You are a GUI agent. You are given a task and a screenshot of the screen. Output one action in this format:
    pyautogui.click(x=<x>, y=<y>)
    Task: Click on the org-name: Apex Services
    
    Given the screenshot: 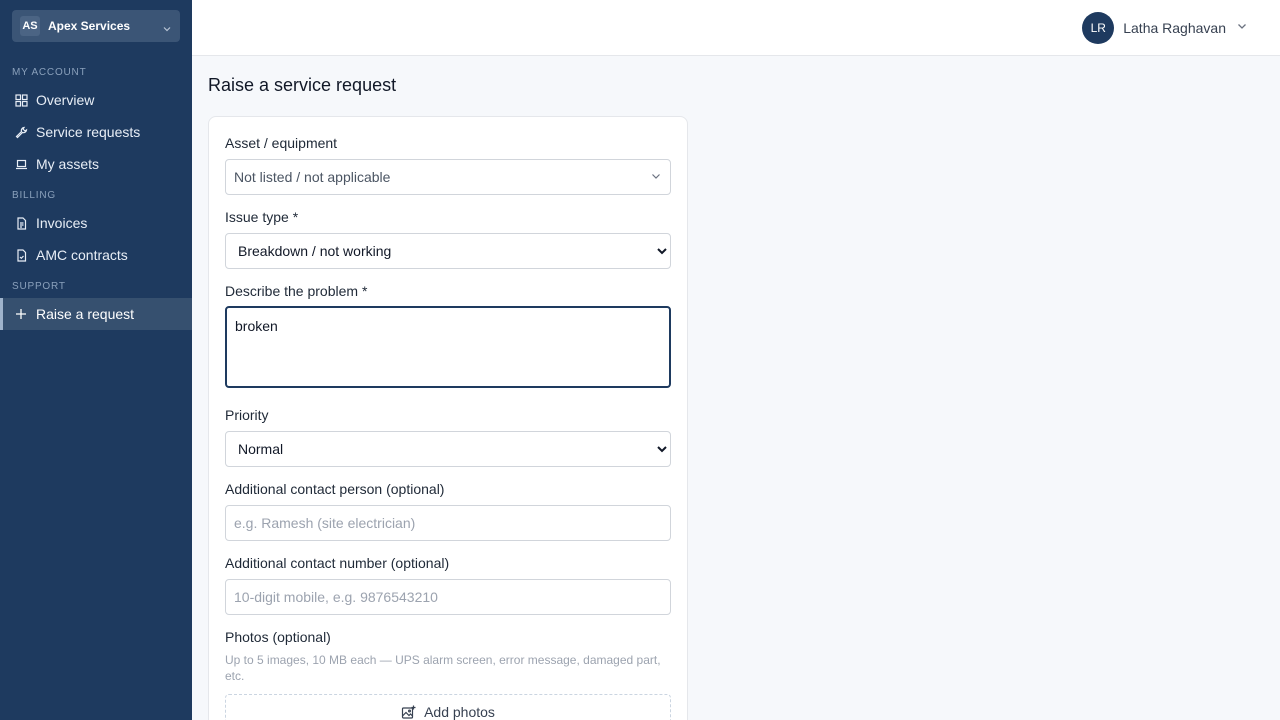 What is the action you would take?
    pyautogui.click(x=89, y=26)
    